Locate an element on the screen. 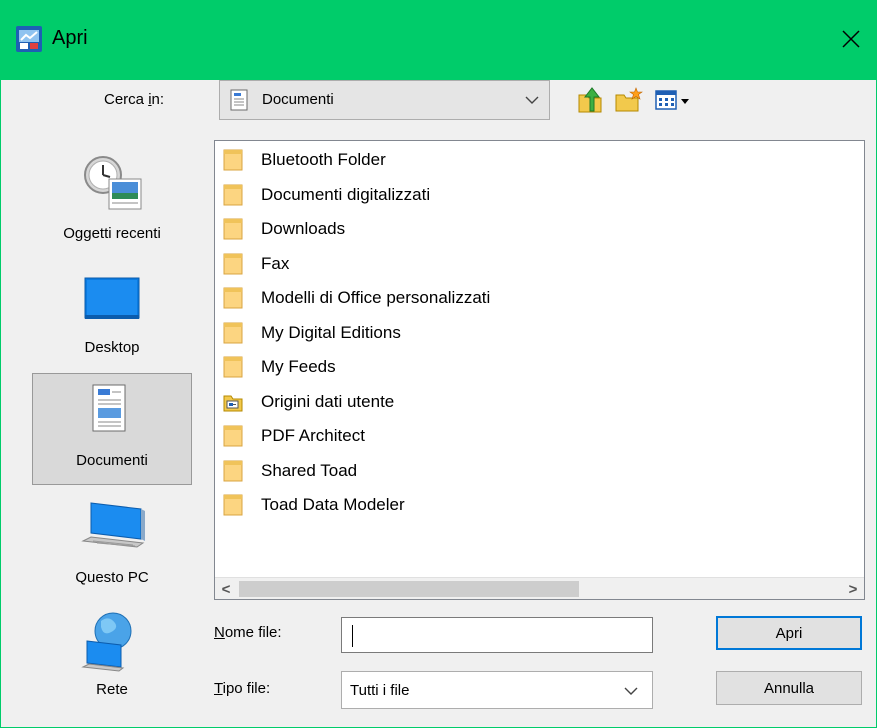  view-menu-button is located at coordinates (681, 101).